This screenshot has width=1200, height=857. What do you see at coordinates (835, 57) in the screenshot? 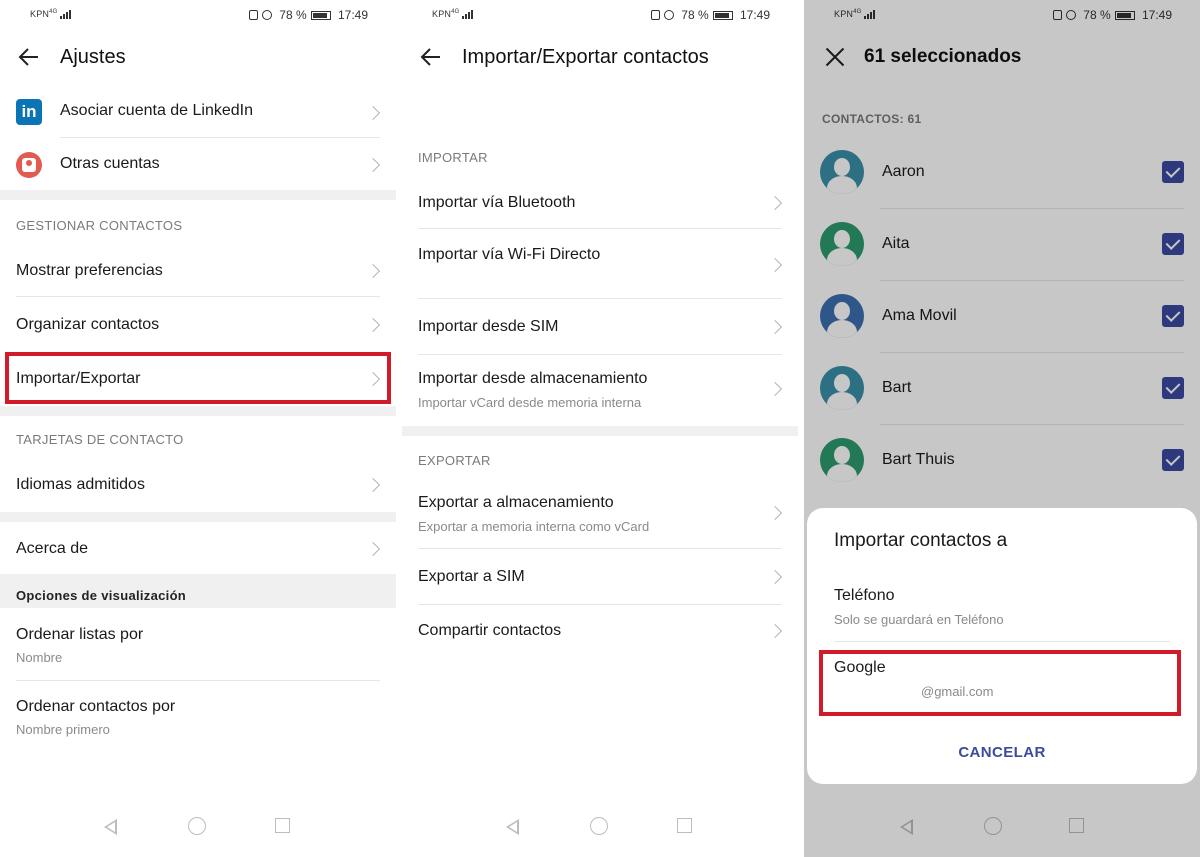
I see `close-icon` at bounding box center [835, 57].